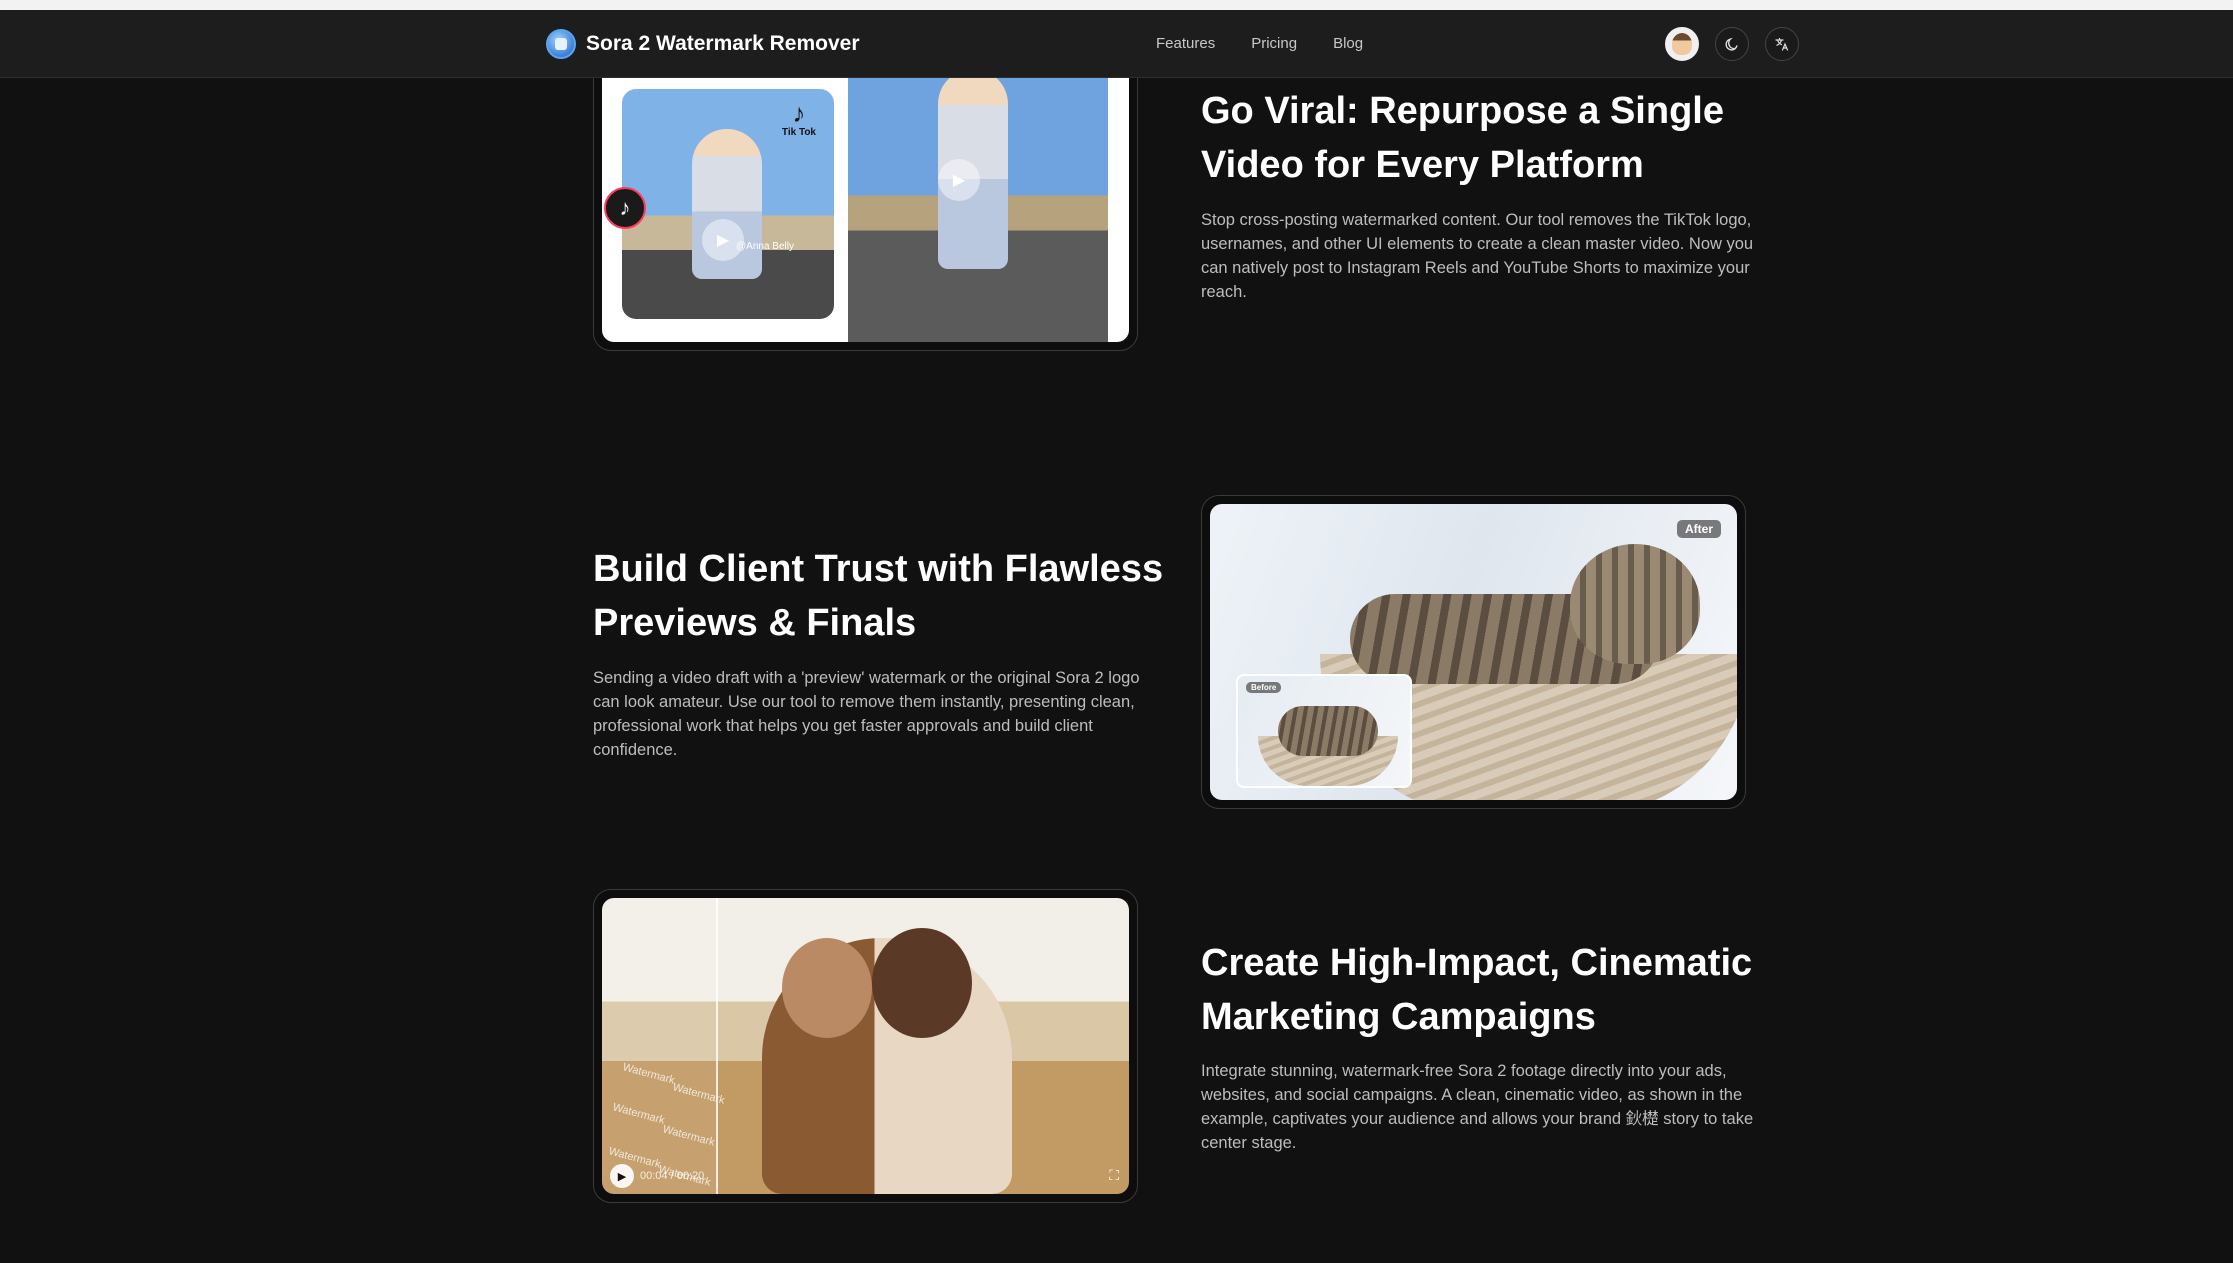  I want to click on woman-head, so click(922, 983).